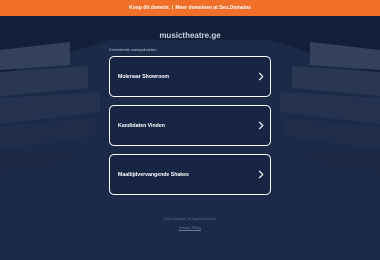 This screenshot has height=260, width=380. I want to click on search-link-label: Maaltijdvervangende Shakes, so click(153, 174).